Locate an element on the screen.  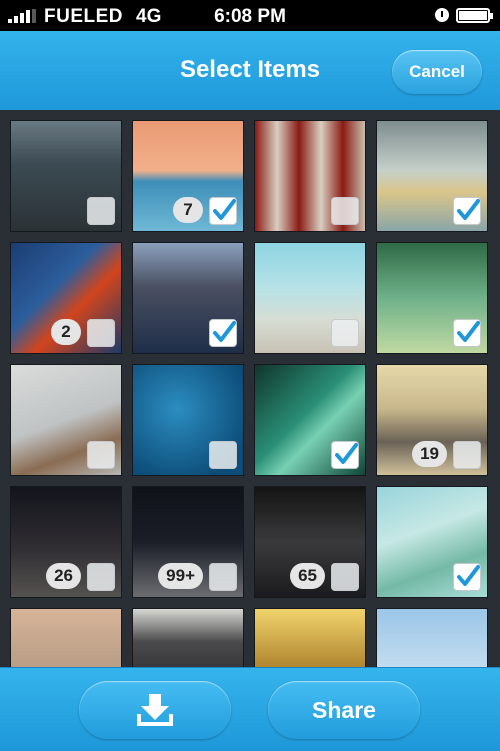
clock: 6:08 PM is located at coordinates (250, 16).